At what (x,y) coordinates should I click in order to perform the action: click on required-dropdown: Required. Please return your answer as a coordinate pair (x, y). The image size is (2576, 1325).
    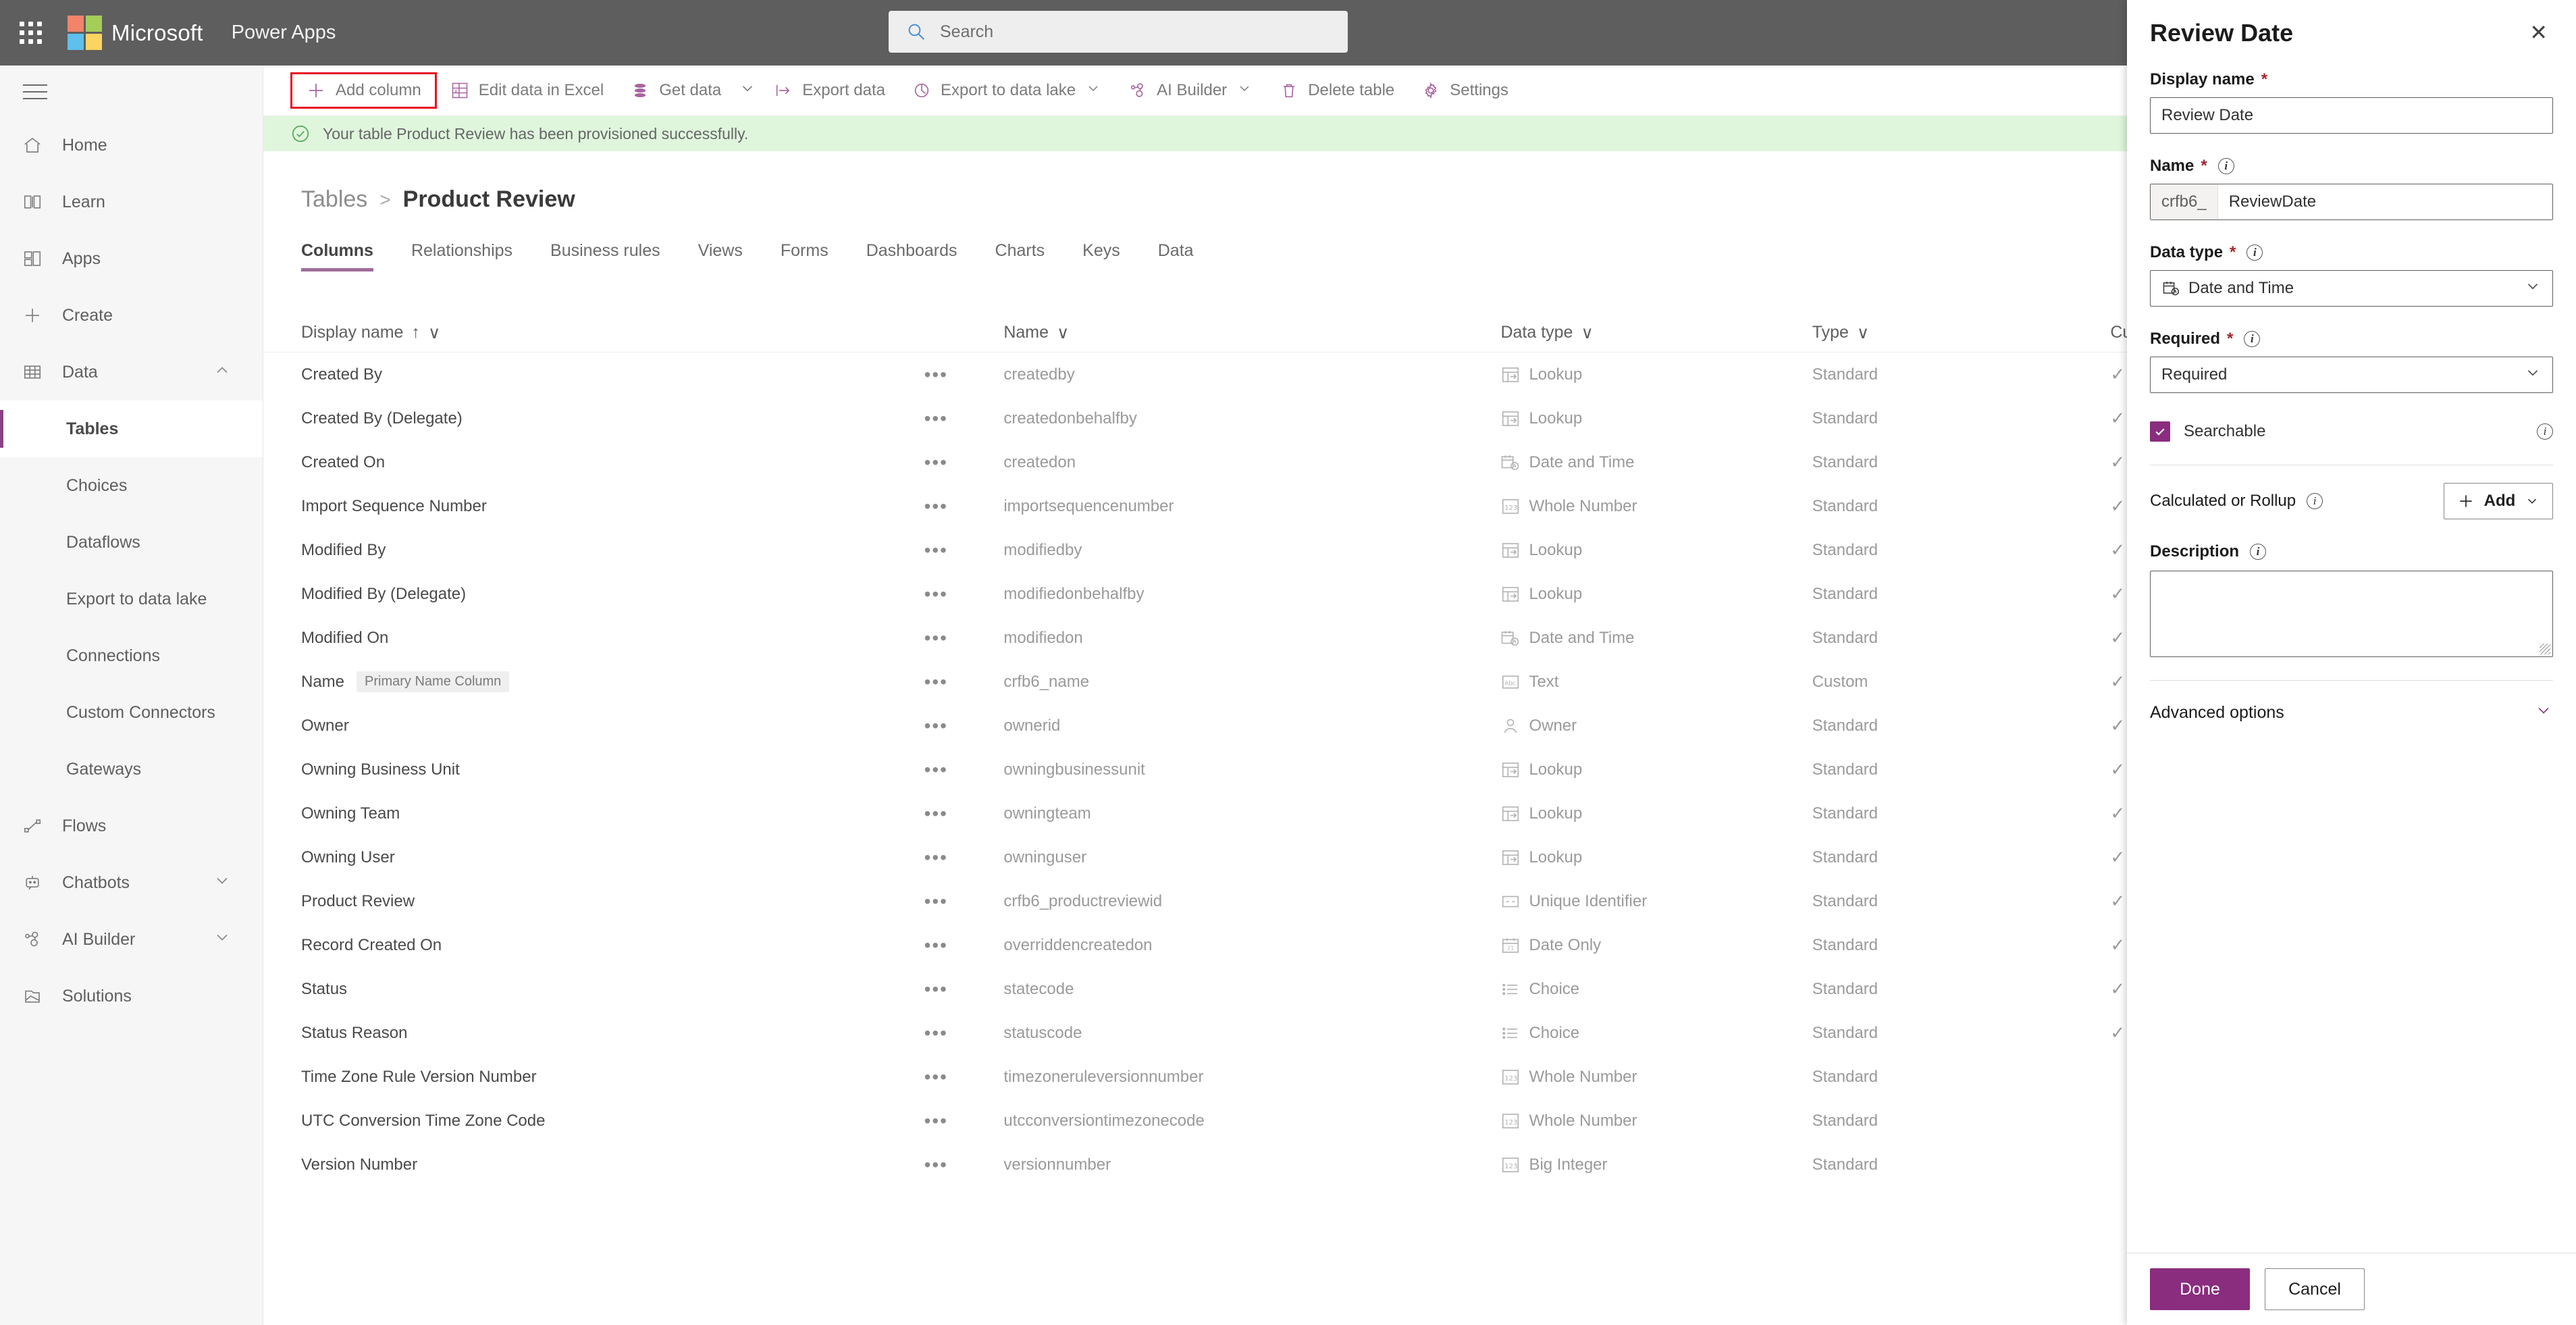
    Looking at the image, I should click on (2351, 375).